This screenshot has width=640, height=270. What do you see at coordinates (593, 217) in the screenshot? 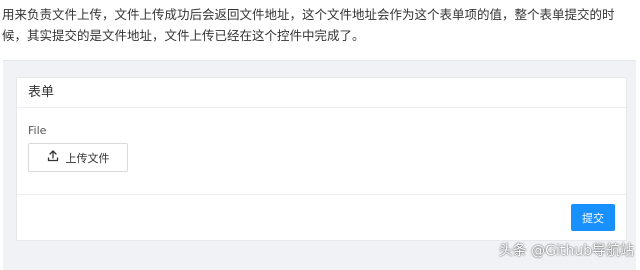
I see `submit-button: 提交` at bounding box center [593, 217].